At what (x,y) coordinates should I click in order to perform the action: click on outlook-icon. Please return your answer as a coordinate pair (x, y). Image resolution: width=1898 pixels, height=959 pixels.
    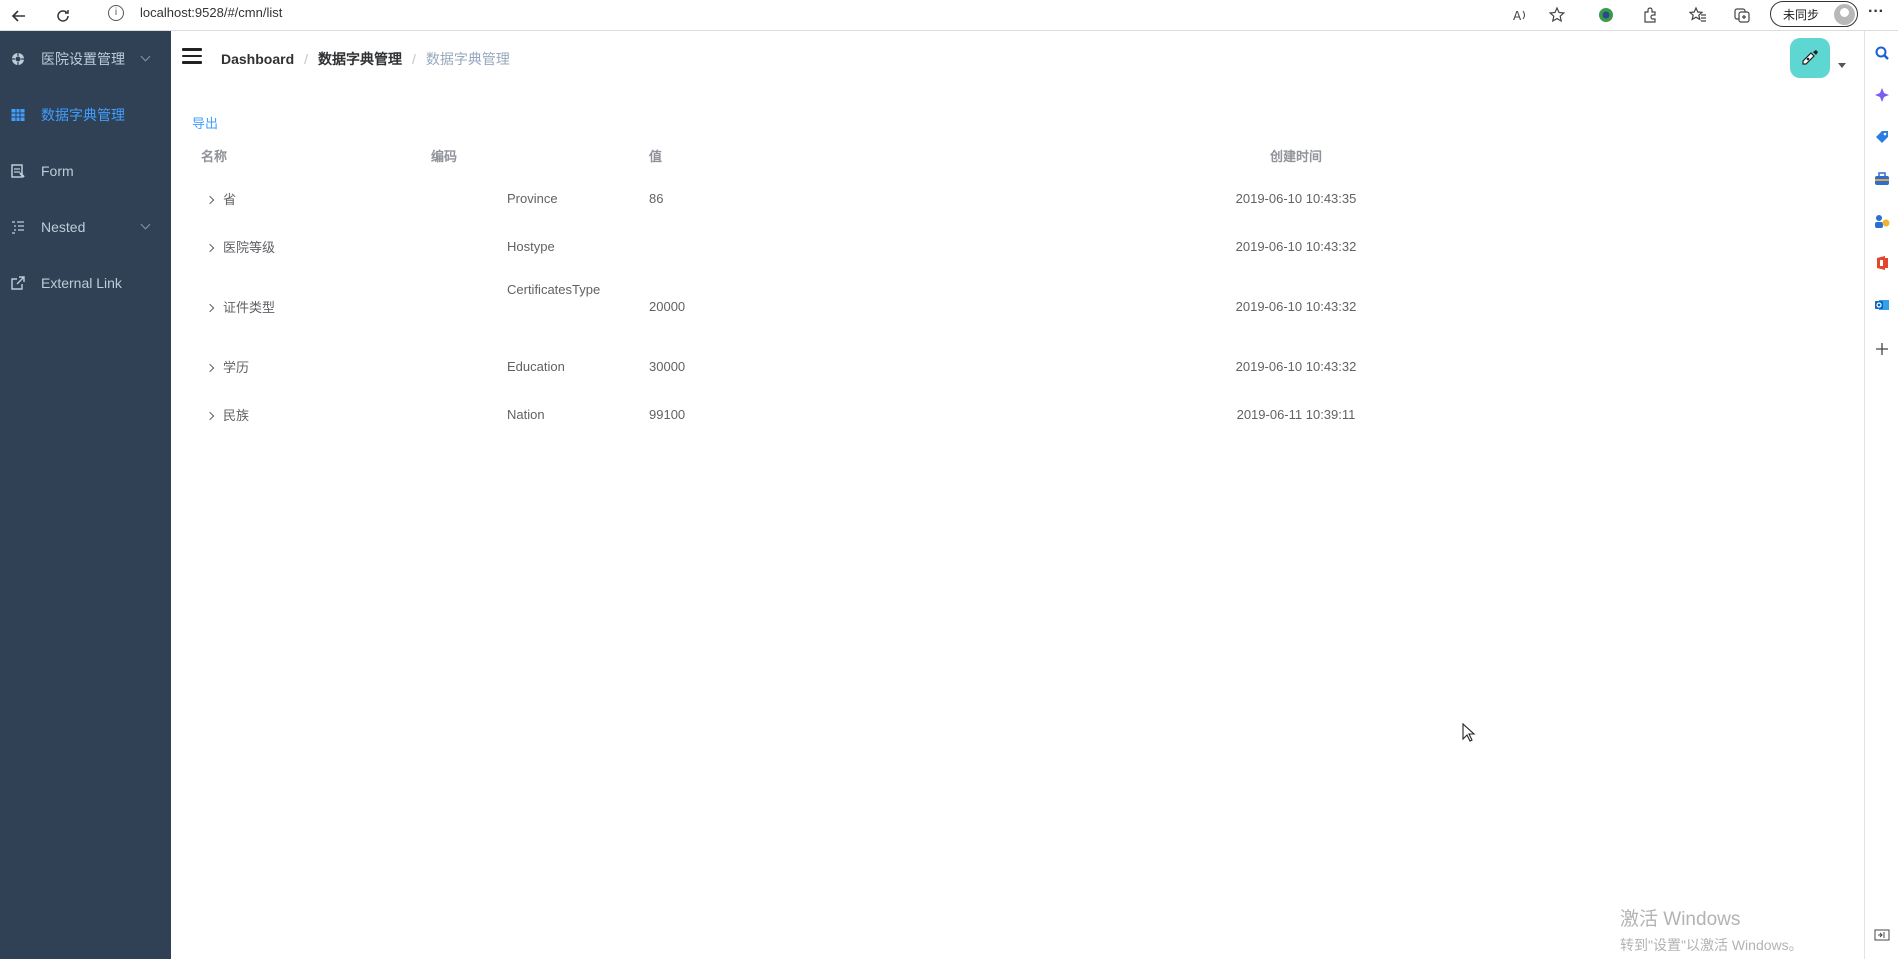
    Looking at the image, I should click on (1882, 305).